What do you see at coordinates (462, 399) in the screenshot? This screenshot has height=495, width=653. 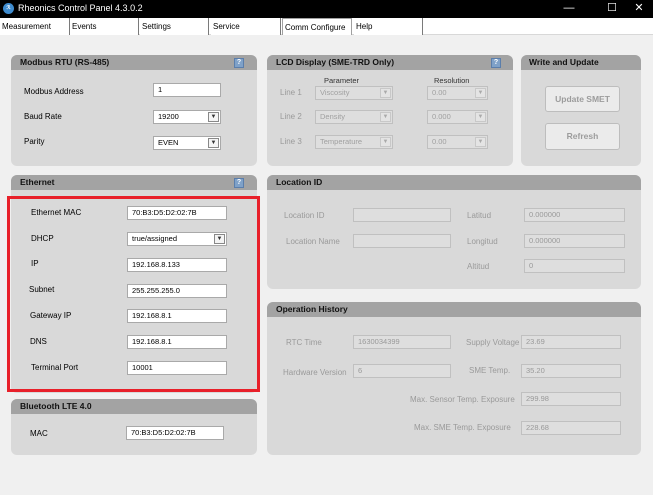 I see `max-sensor-temp-label: Max. Sensor Temp. Exposure` at bounding box center [462, 399].